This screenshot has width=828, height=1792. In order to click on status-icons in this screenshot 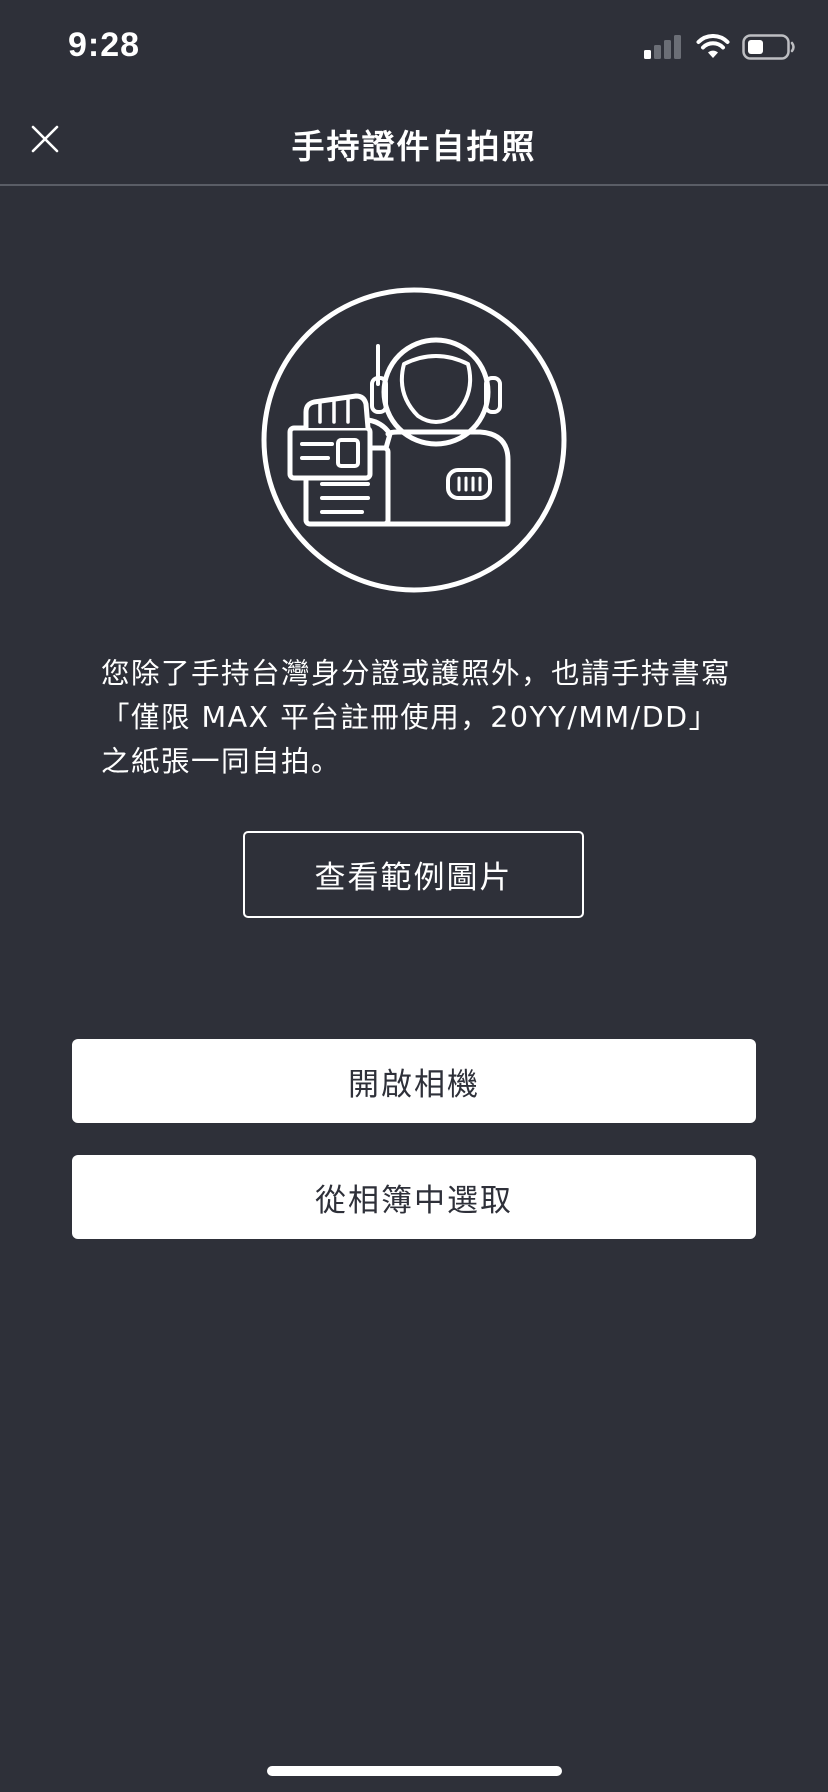, I will do `click(720, 49)`.